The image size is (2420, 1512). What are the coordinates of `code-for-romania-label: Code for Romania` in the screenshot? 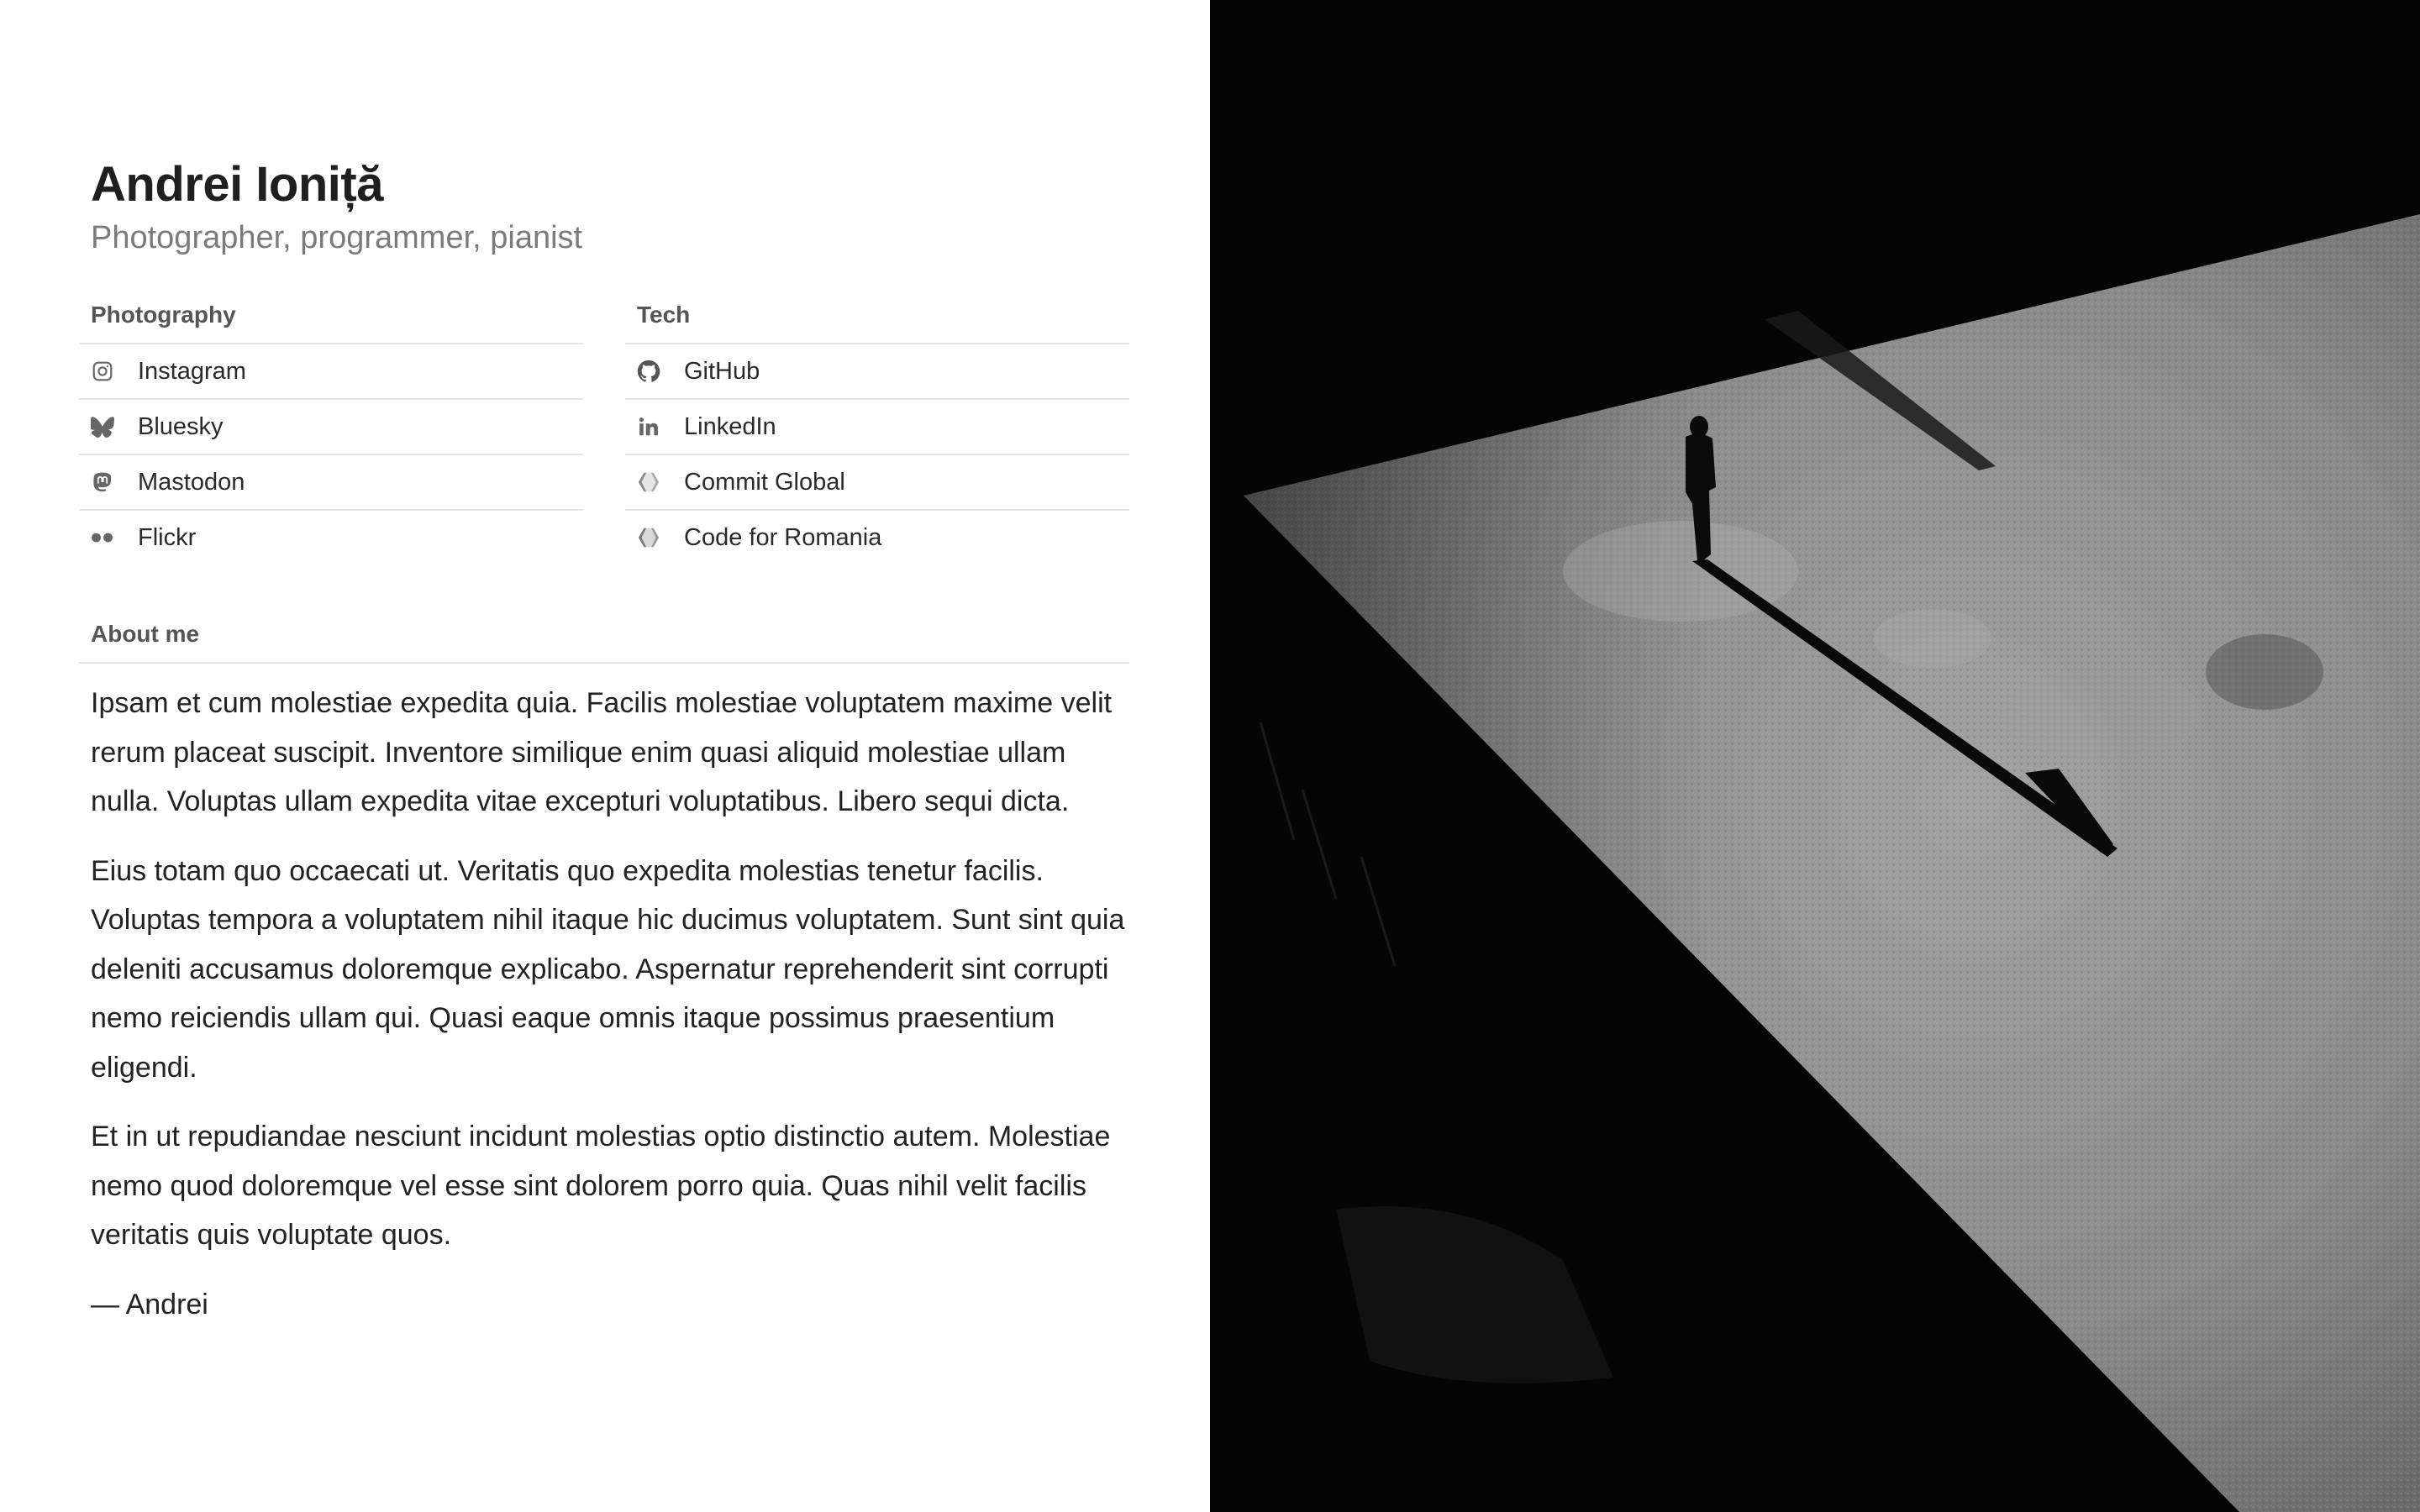 It's located at (783, 537).